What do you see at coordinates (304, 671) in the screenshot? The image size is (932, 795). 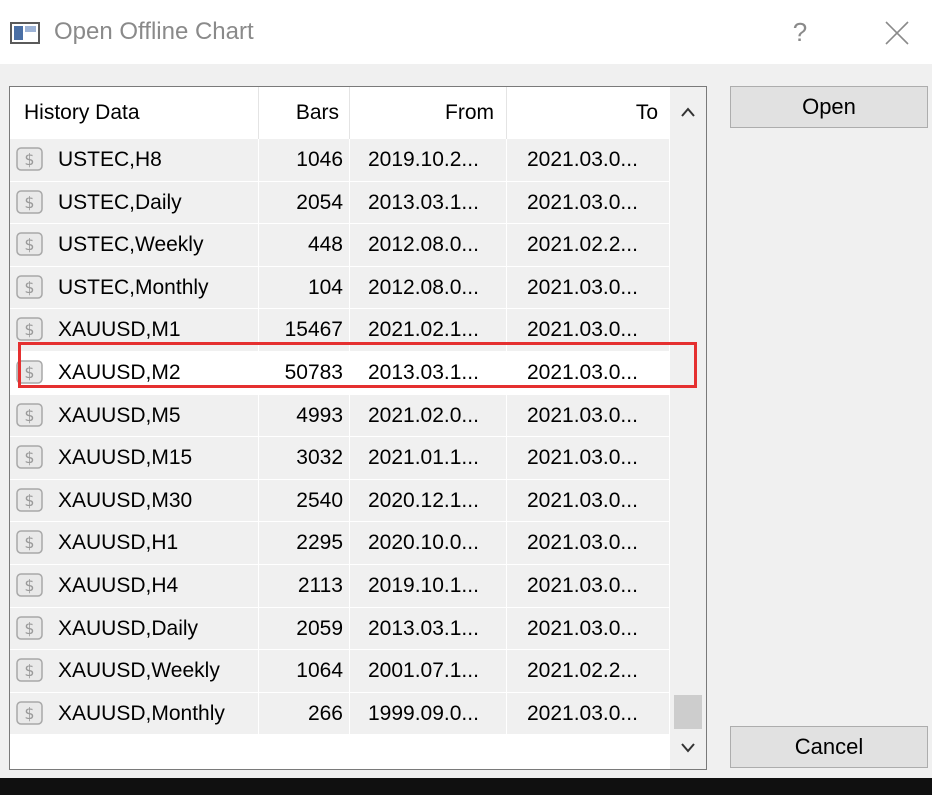 I see `bars-cell: 1064` at bounding box center [304, 671].